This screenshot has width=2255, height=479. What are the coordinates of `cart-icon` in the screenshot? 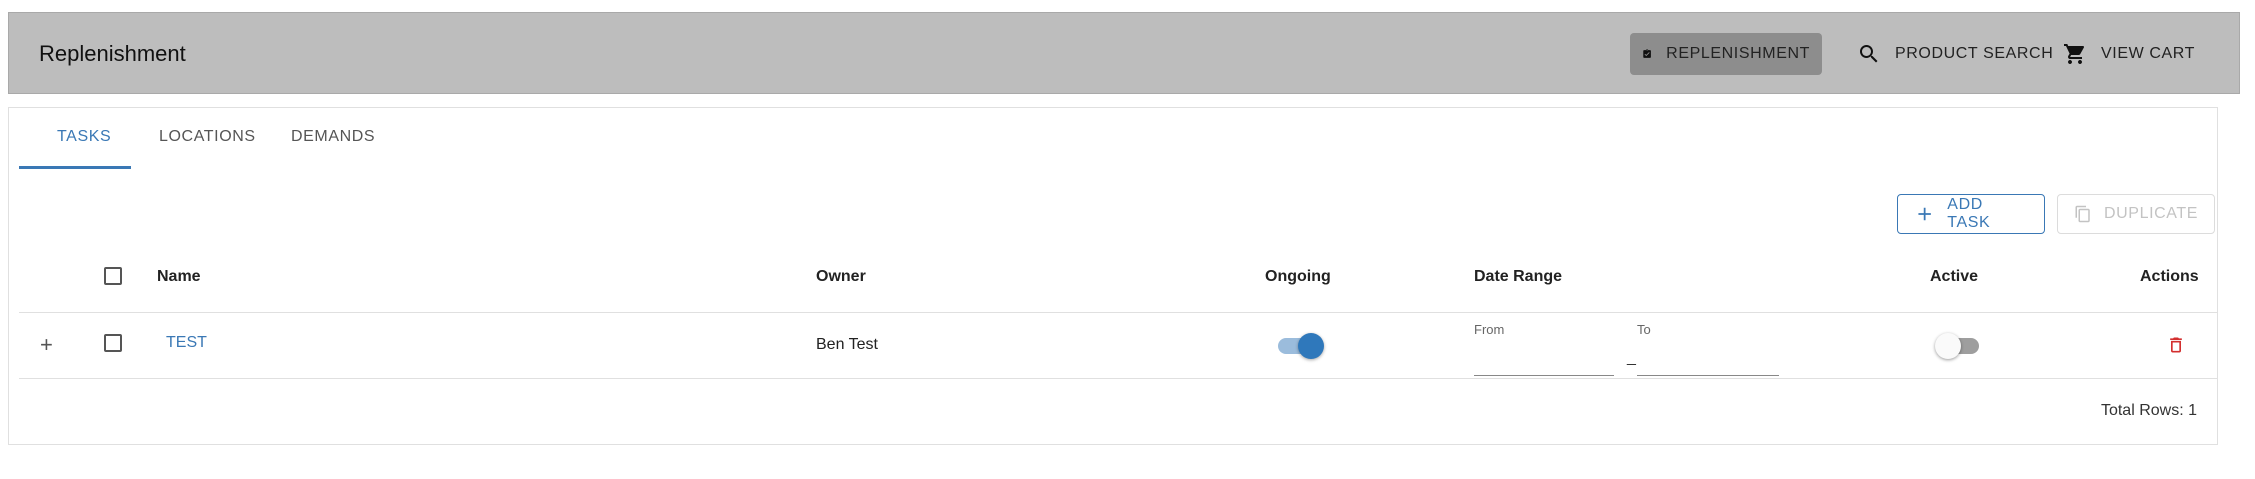 It's located at (2074, 54).